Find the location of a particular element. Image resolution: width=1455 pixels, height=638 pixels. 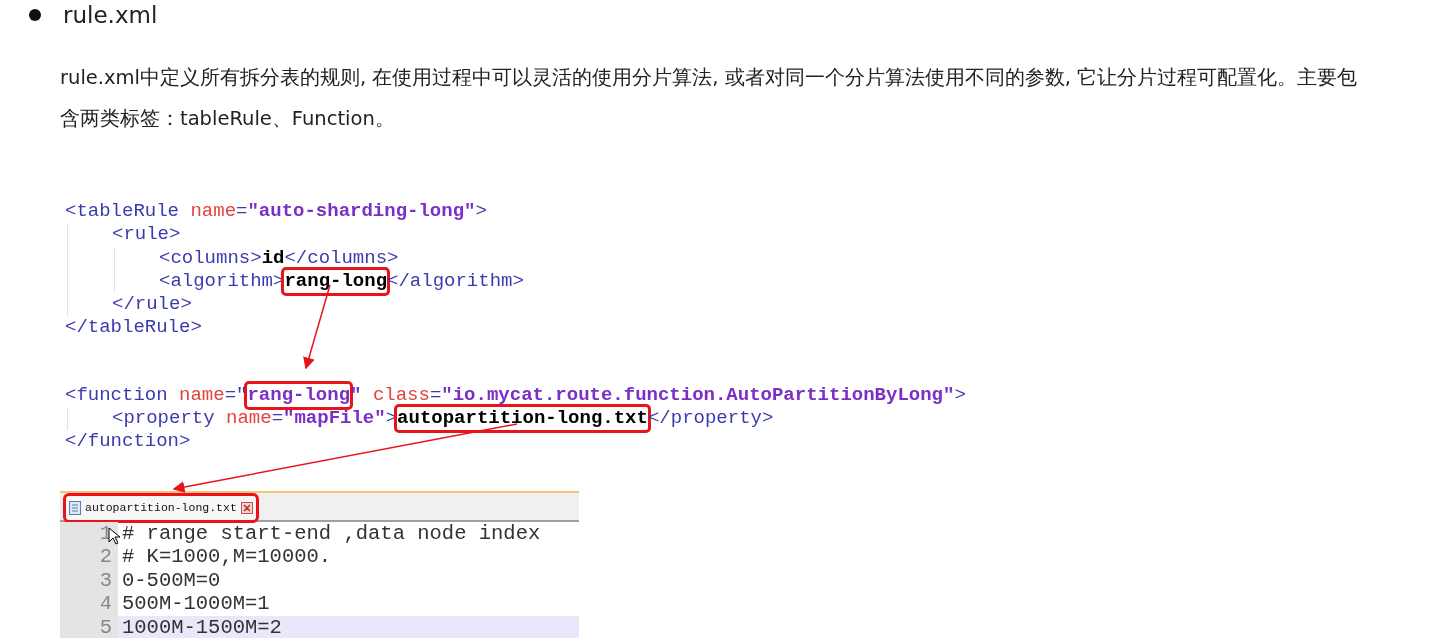

code-line: 500M-1000M=1 is located at coordinates (196, 604).